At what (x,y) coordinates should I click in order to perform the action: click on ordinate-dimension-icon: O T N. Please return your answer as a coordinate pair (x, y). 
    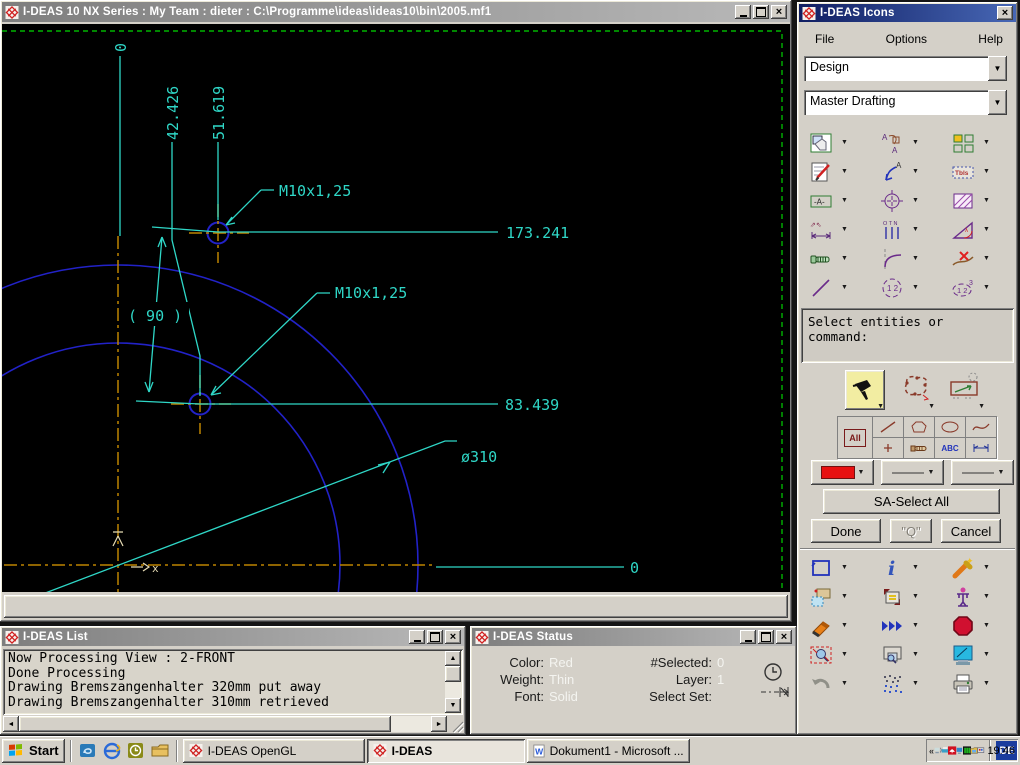
    Looking at the image, I should click on (892, 230).